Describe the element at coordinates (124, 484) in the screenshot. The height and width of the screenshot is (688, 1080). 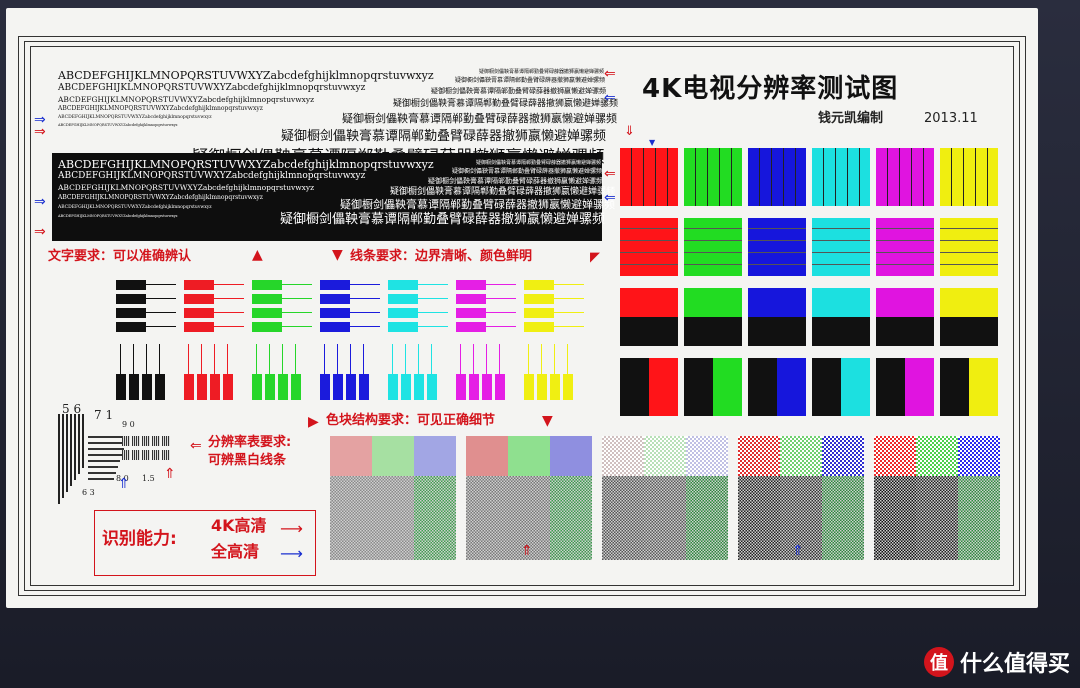
I see `blue-arrow-icon: ⇑` at that location.